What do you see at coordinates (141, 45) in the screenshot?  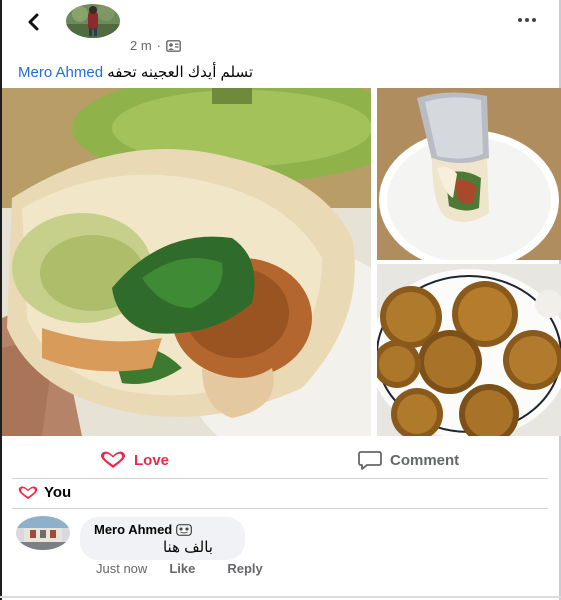 I see `post-timestamp: 2 m` at bounding box center [141, 45].